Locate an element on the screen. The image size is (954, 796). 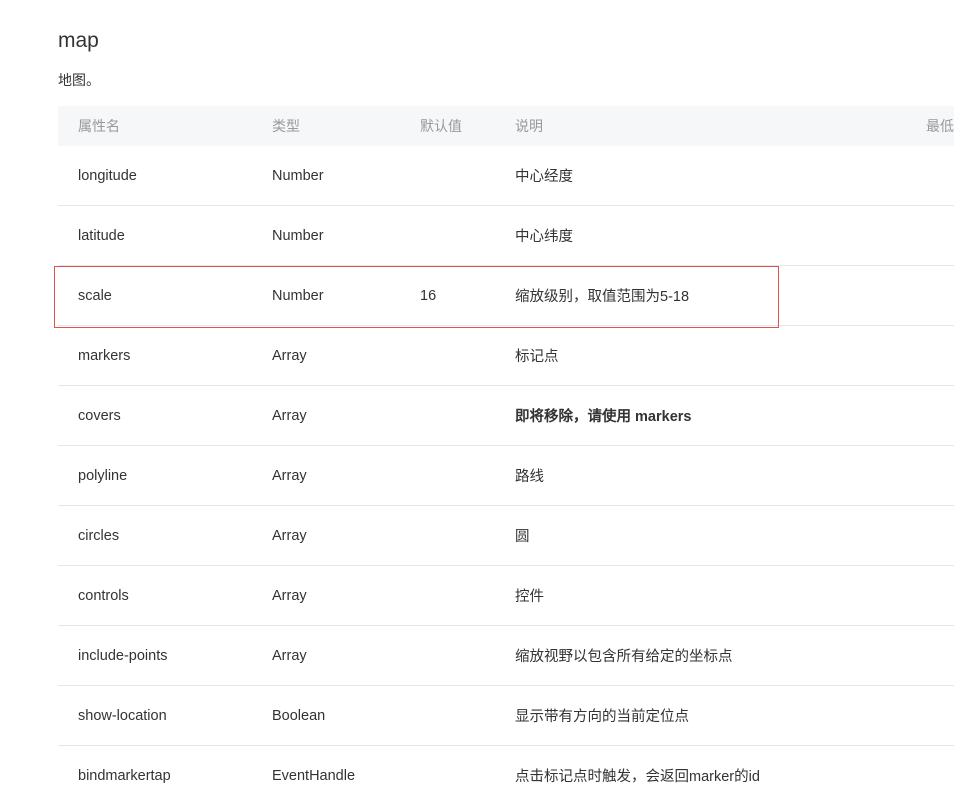
table-row: latitude Number 中心纬度 is located at coordinates (506, 236).